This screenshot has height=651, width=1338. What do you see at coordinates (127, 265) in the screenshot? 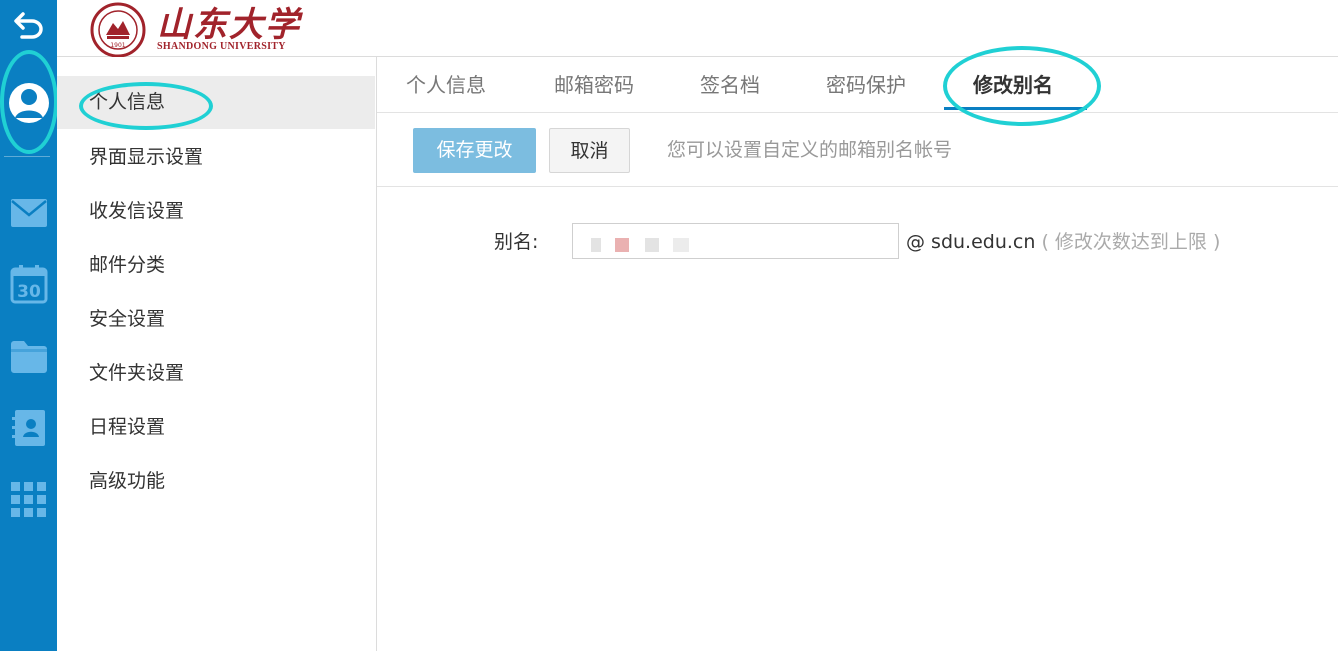
I see `sidebar-item-label: 邮件分类` at bounding box center [127, 265].